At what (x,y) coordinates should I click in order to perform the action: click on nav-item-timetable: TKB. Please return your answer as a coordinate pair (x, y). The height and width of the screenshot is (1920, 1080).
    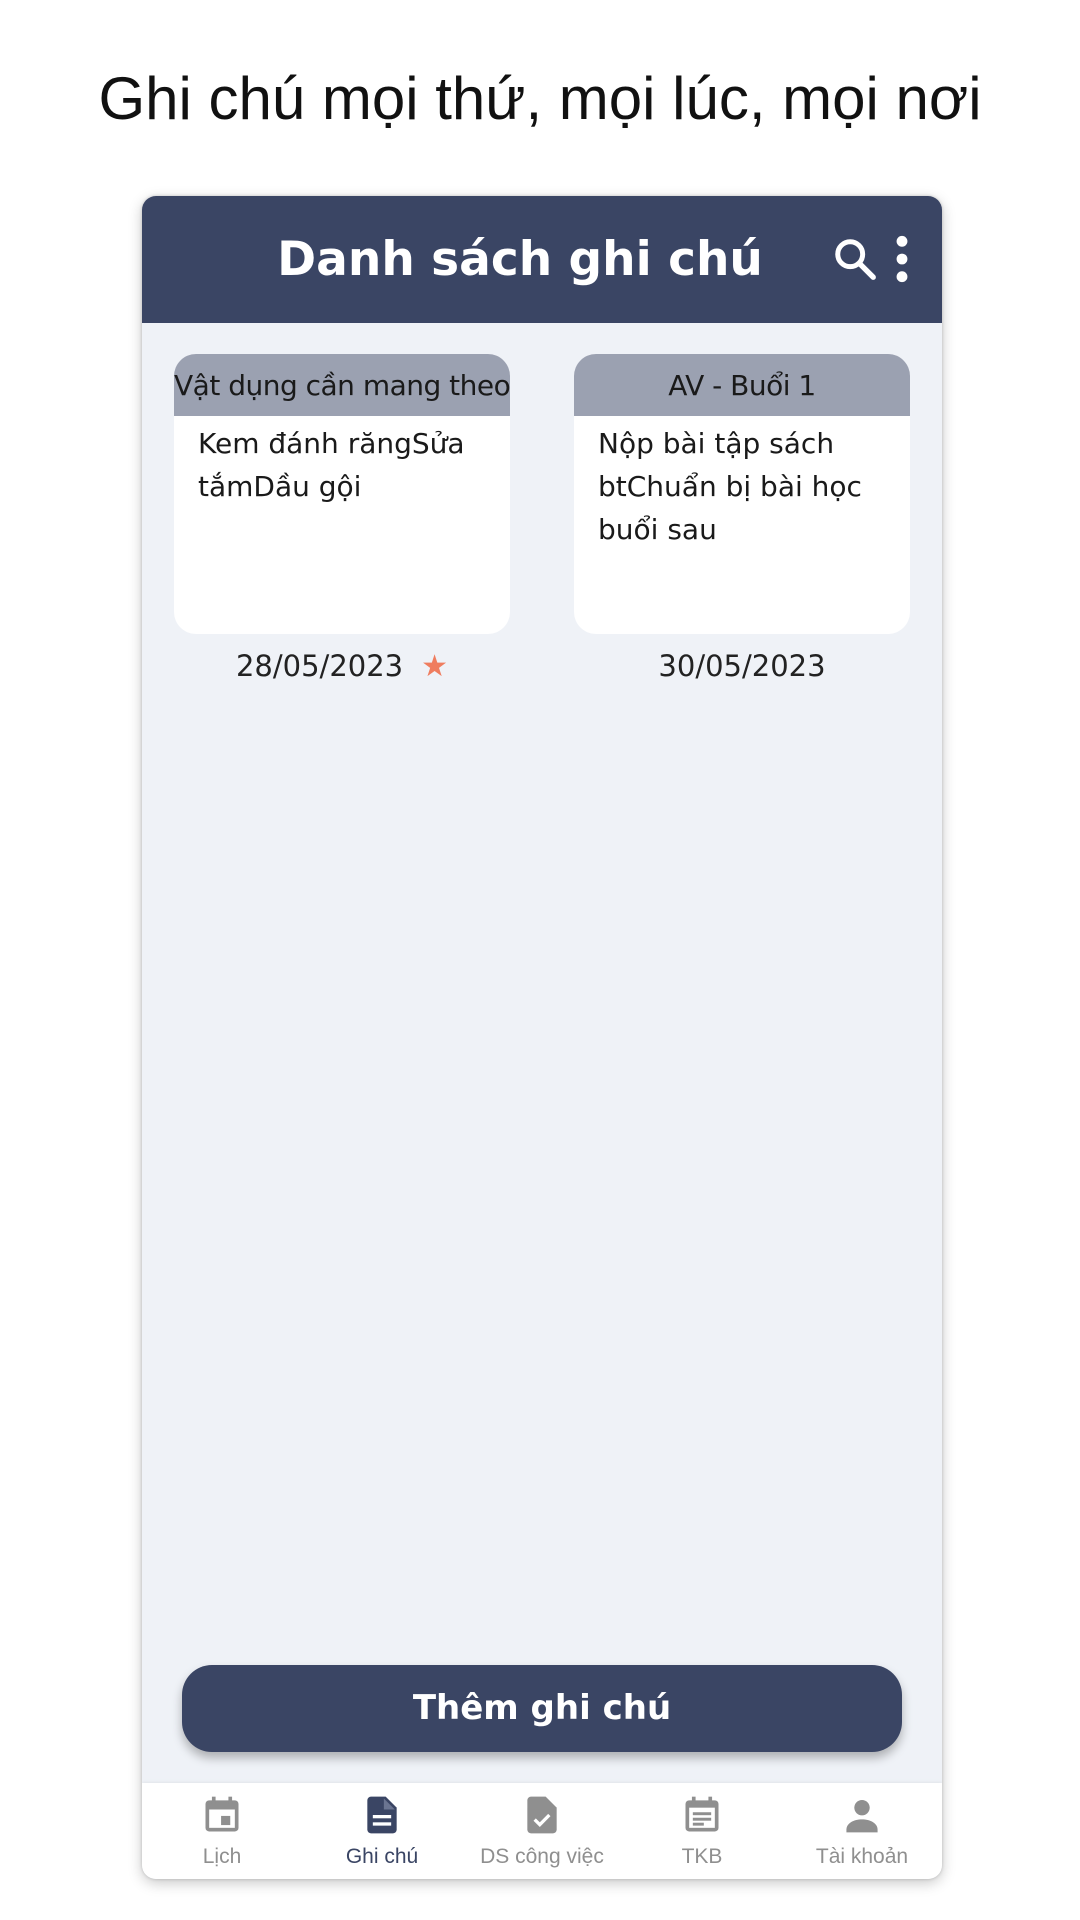
    Looking at the image, I should click on (702, 1831).